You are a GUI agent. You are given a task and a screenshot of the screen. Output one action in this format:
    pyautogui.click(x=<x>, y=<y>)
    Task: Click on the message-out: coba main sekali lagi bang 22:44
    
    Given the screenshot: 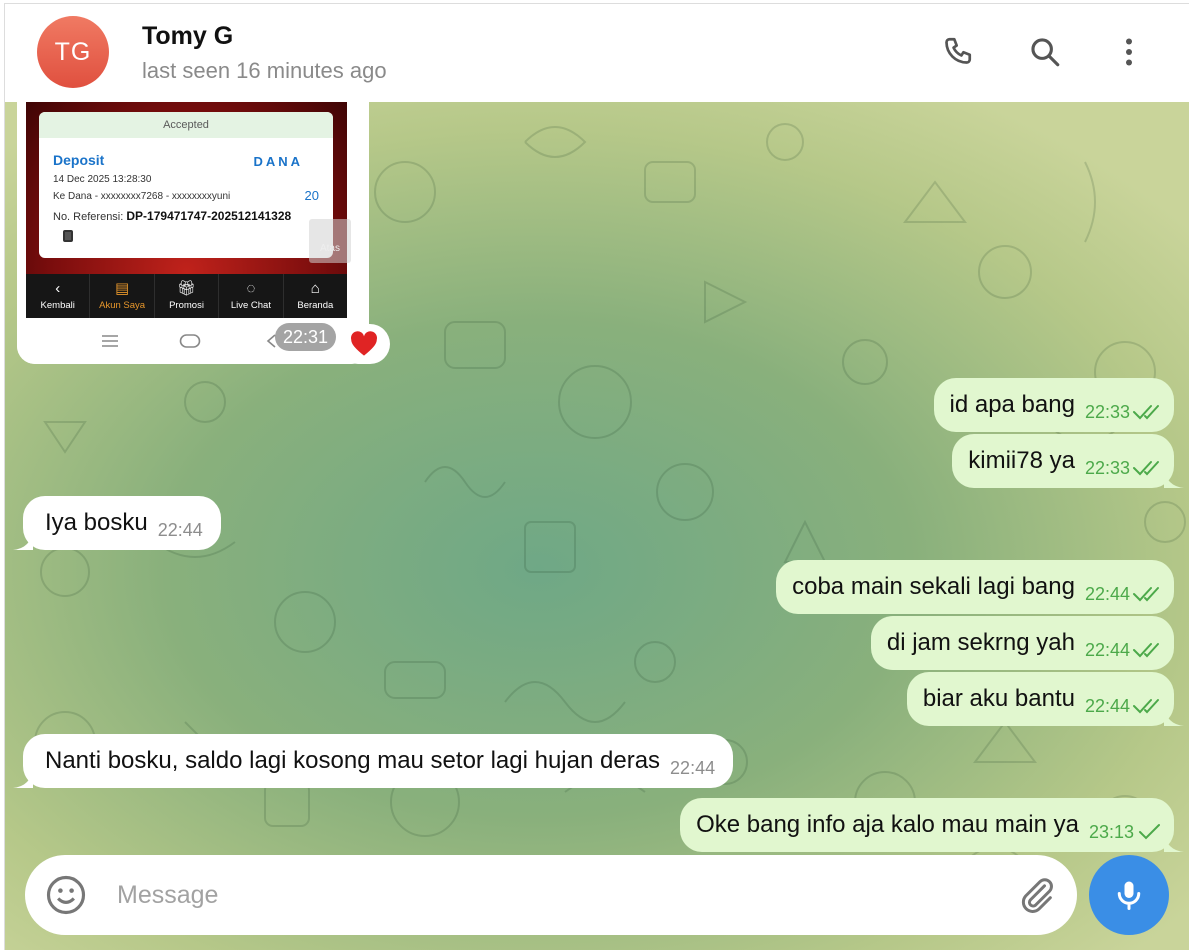 What is the action you would take?
    pyautogui.click(x=975, y=587)
    